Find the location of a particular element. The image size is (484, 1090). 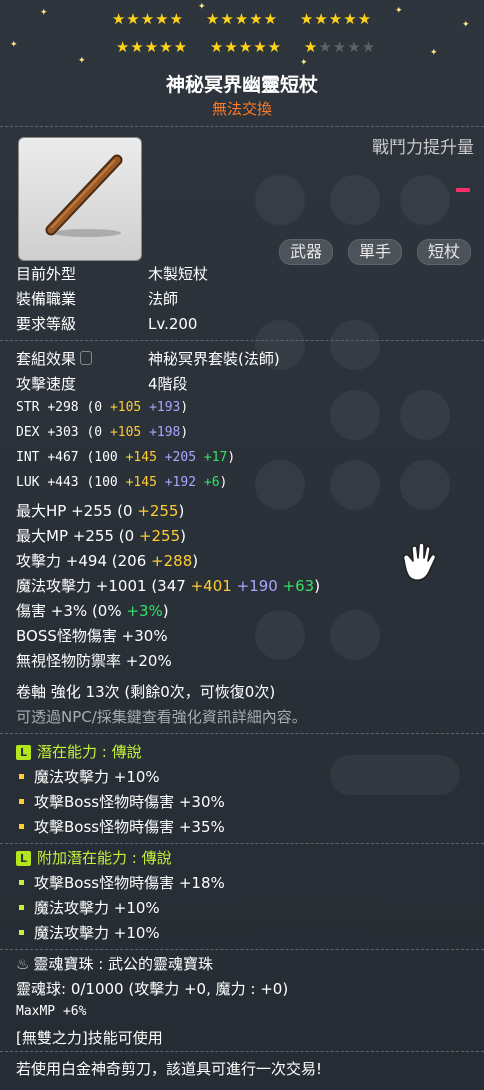

bonus-potential-line: 攻擊Boss怪物時傷害 +18% is located at coordinates (120, 882).